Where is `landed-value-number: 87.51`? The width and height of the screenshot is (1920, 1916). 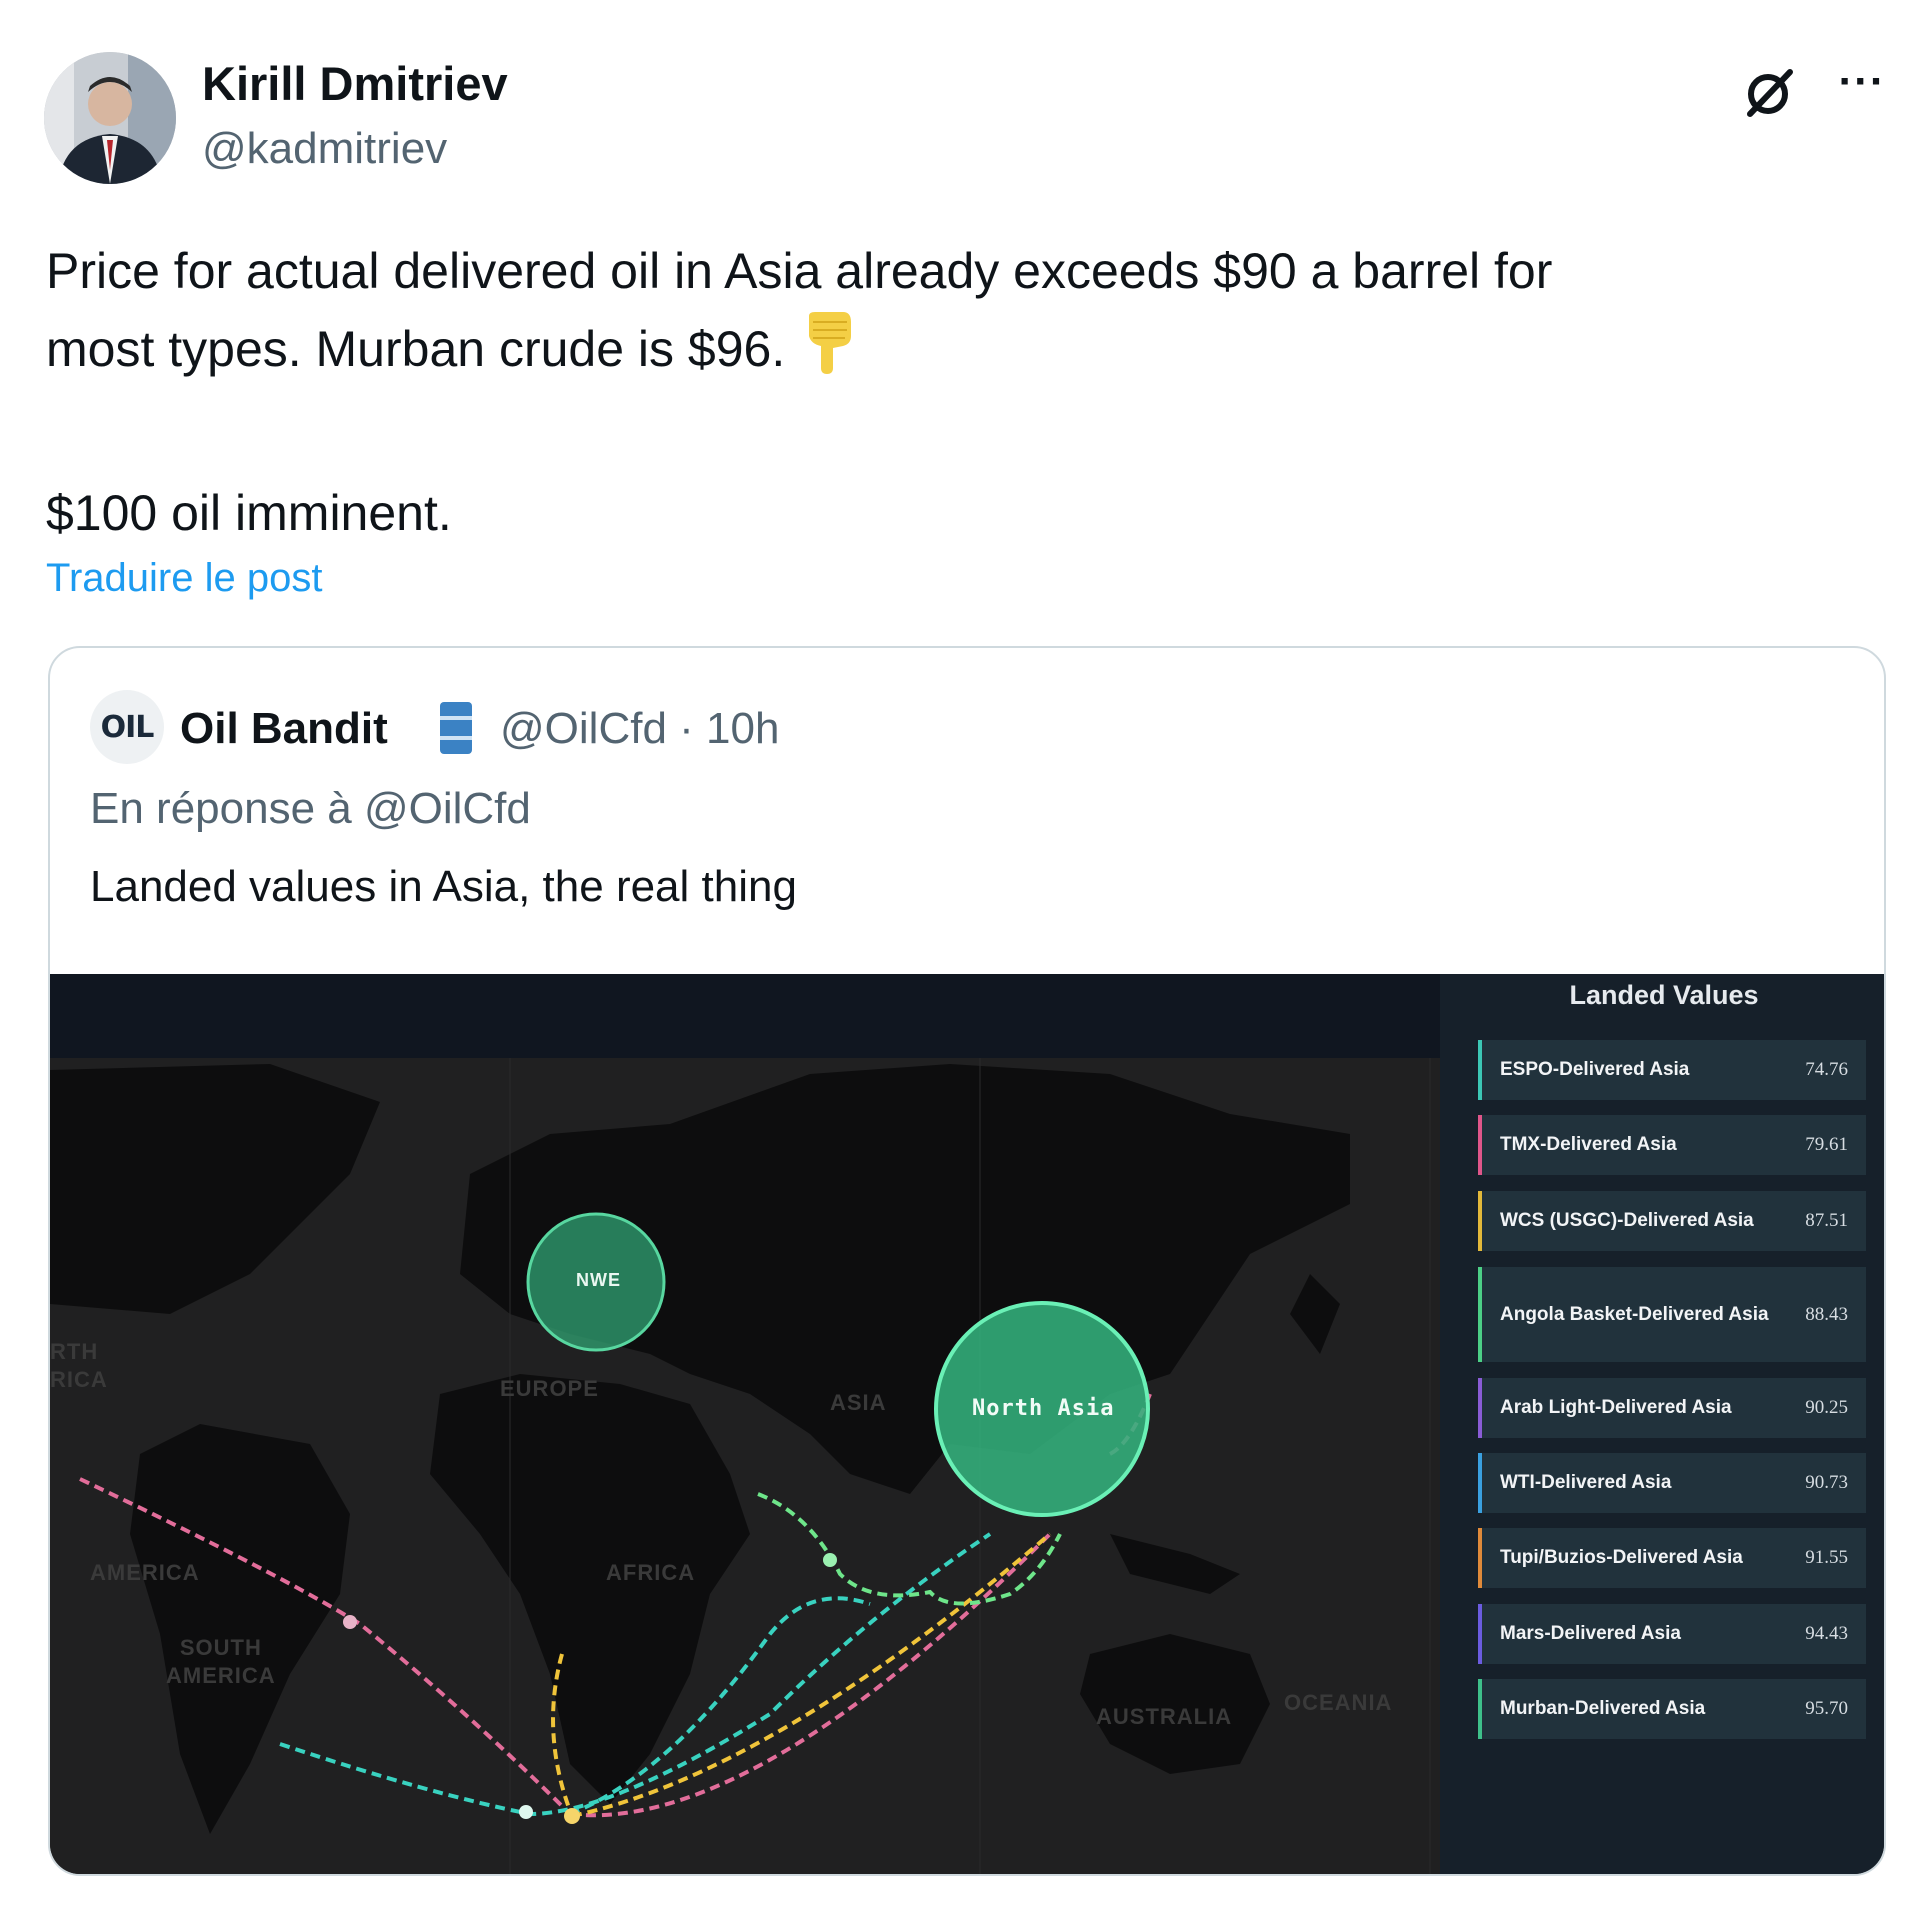
landed-value-number: 87.51 is located at coordinates (1826, 1220).